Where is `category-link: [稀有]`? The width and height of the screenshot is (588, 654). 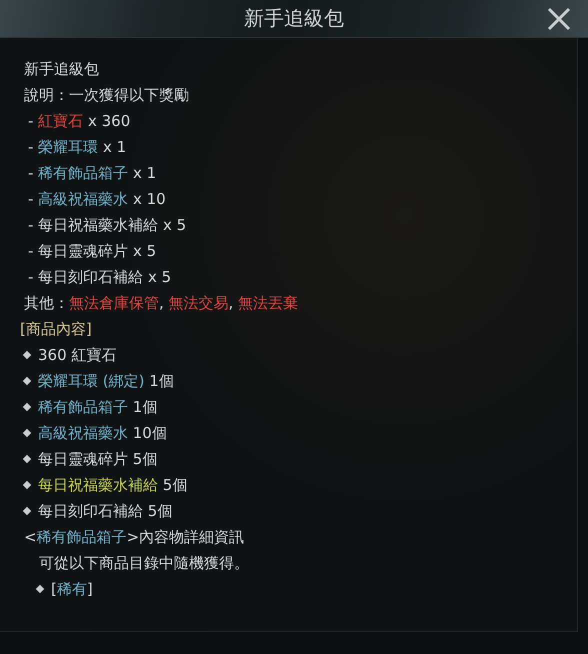
category-link: [稀有] is located at coordinates (72, 589).